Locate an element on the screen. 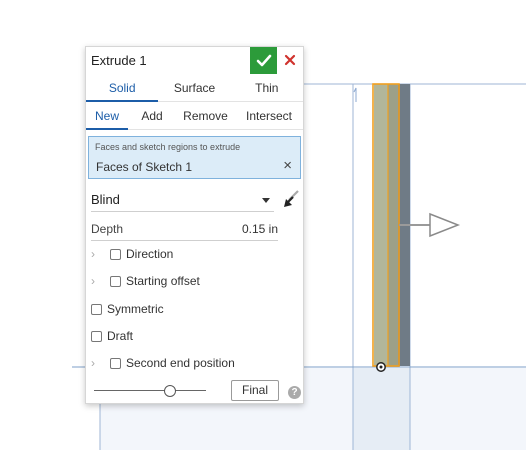 This screenshot has height=450, width=526. symmetric-option: Symmetric is located at coordinates (127, 309).